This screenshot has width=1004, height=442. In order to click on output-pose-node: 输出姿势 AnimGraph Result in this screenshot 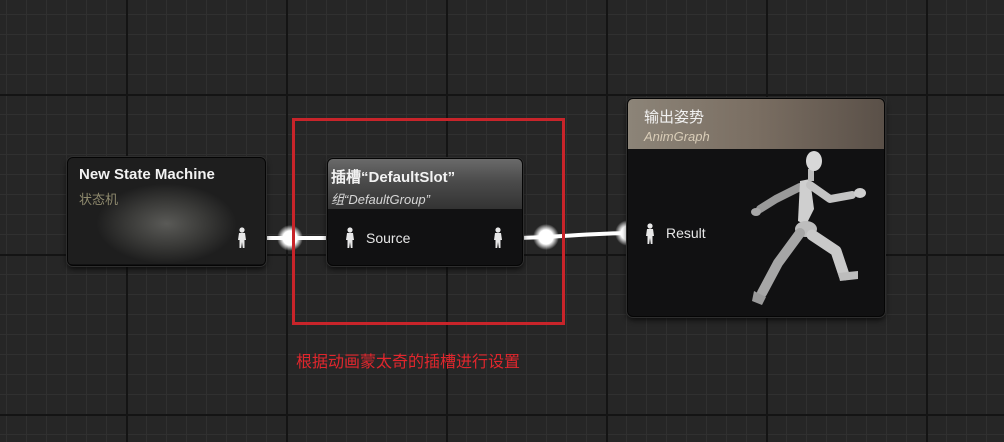, I will do `click(756, 207)`.